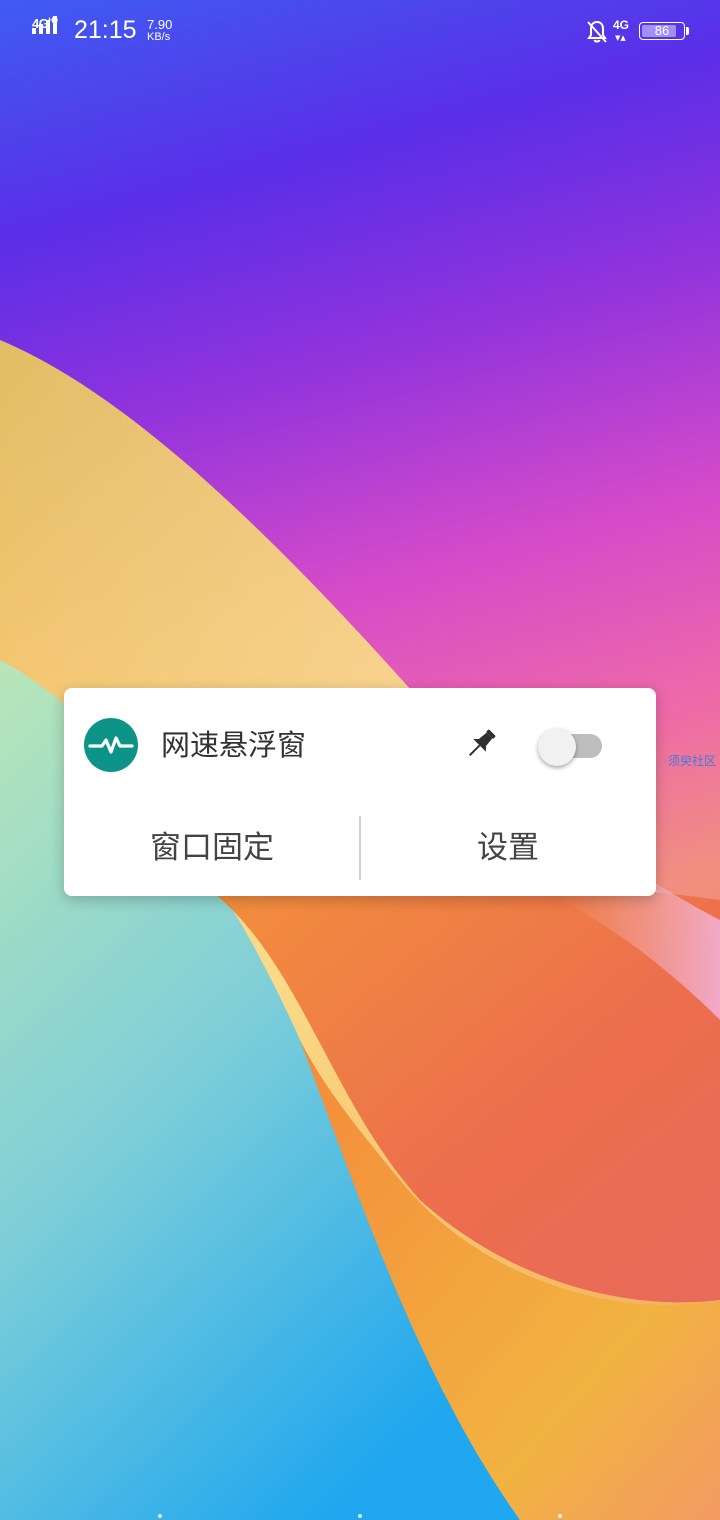 Image resolution: width=720 pixels, height=1520 pixels. What do you see at coordinates (234, 745) in the screenshot?
I see `floating-window-title: 网速悬浮窗` at bounding box center [234, 745].